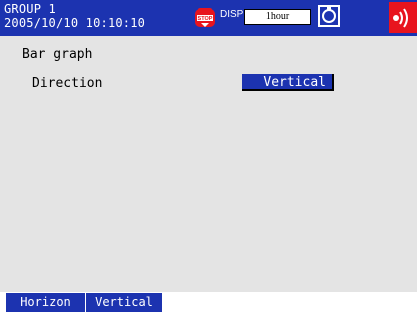 This screenshot has width=417, height=313. I want to click on media-icon, so click(329, 16).